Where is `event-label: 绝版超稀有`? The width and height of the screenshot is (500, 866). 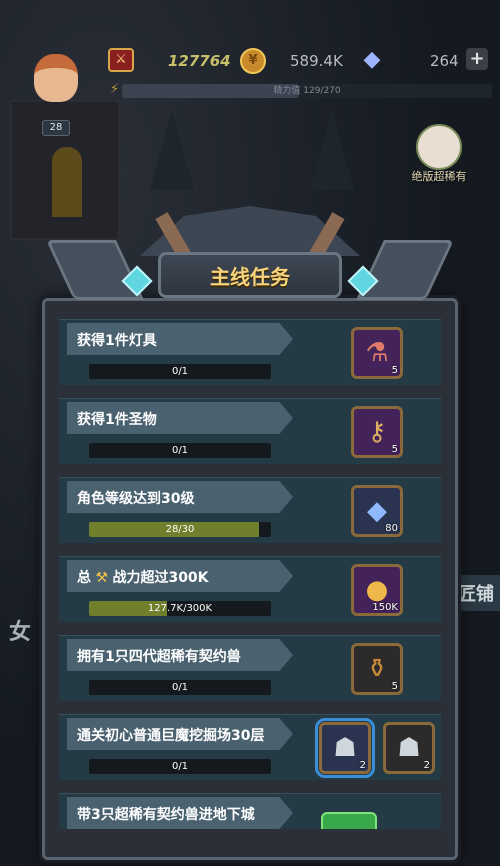
event-label: 绝版超稀有 is located at coordinates (439, 176).